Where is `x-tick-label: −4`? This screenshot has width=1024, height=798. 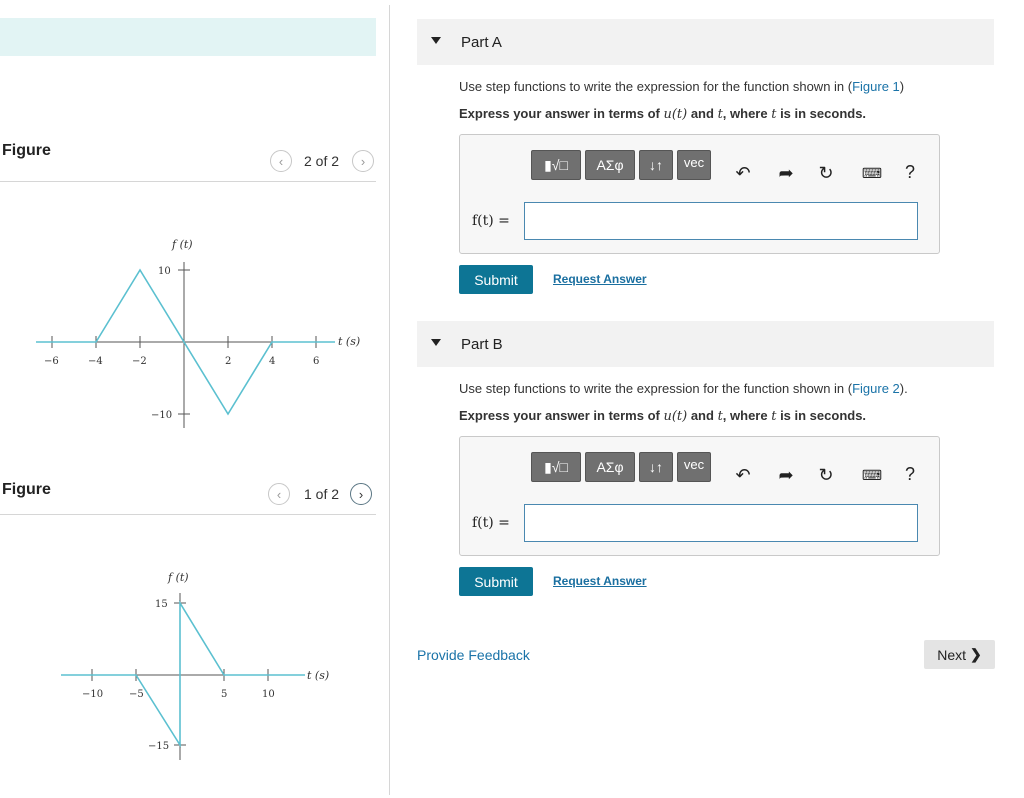 x-tick-label: −4 is located at coordinates (95, 361).